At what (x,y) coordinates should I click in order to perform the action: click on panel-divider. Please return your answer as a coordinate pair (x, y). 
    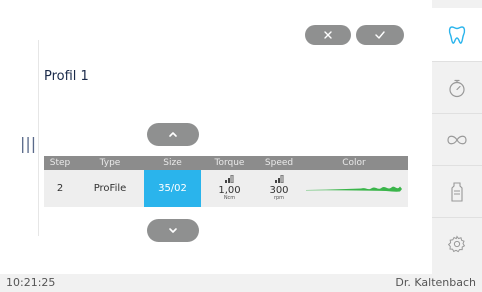
    Looking at the image, I should click on (38, 138).